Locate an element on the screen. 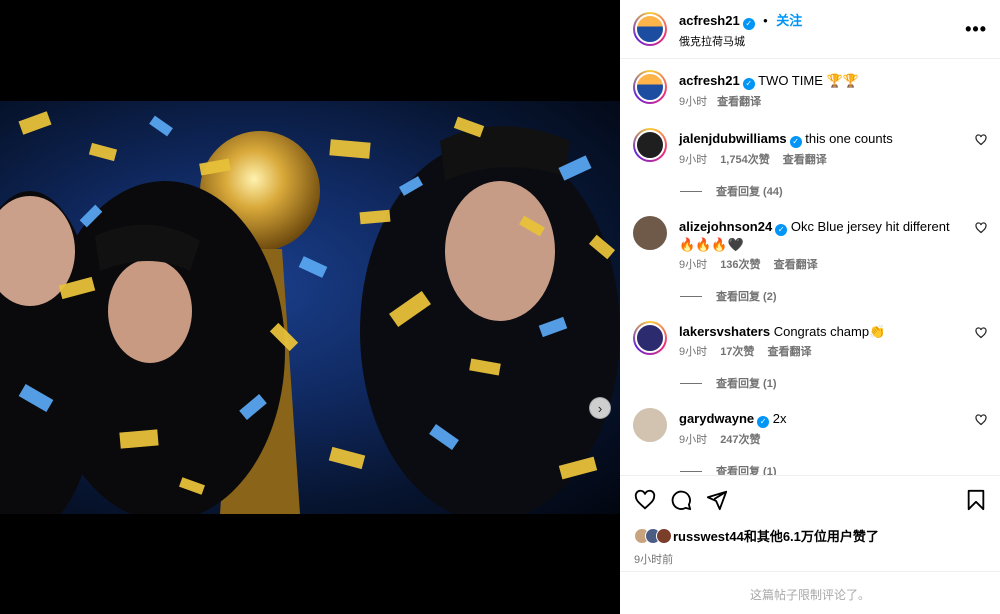 The width and height of the screenshot is (1000, 614). author-avatar is located at coordinates (650, 29).